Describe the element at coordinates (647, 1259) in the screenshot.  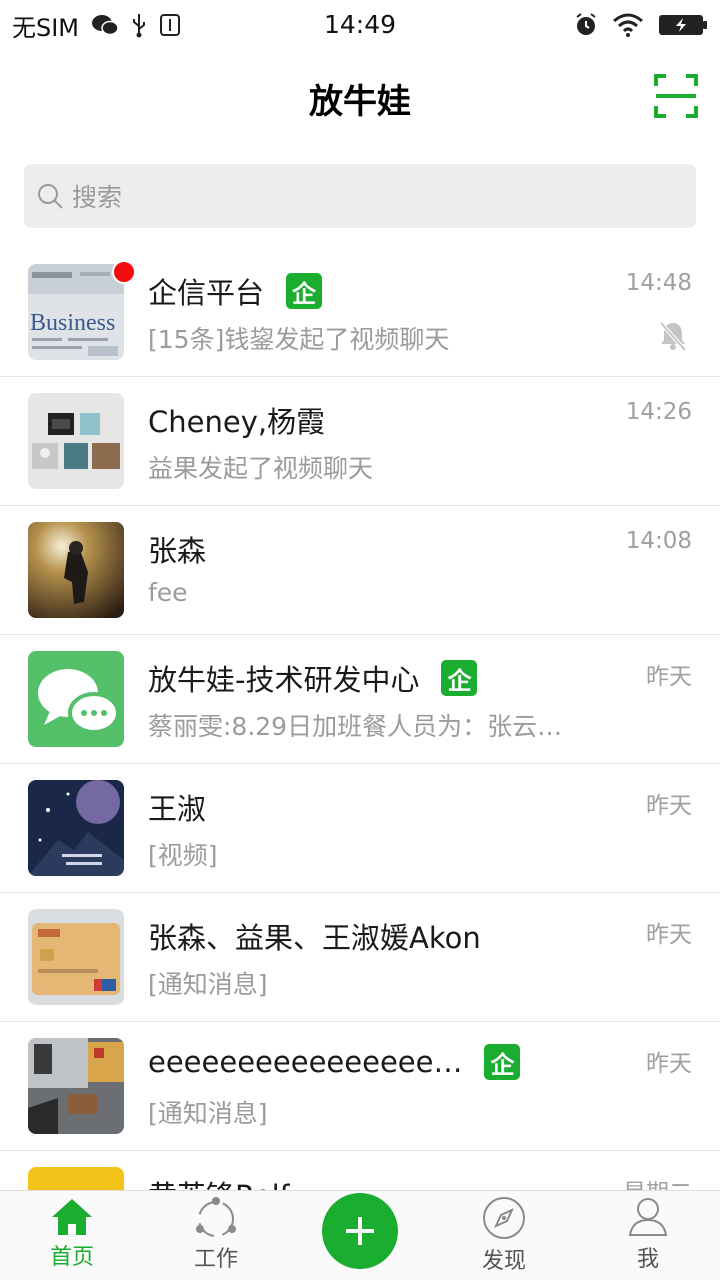
I see `tab-label: 我` at that location.